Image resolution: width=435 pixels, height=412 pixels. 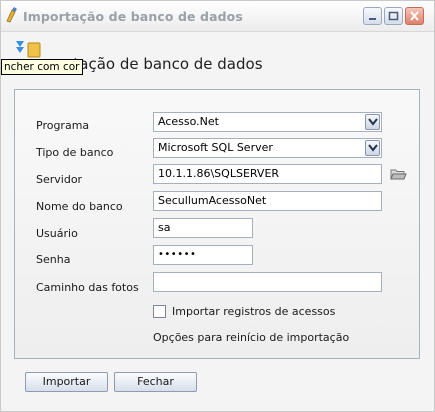 I want to click on programa-dropdown-button, so click(x=372, y=122).